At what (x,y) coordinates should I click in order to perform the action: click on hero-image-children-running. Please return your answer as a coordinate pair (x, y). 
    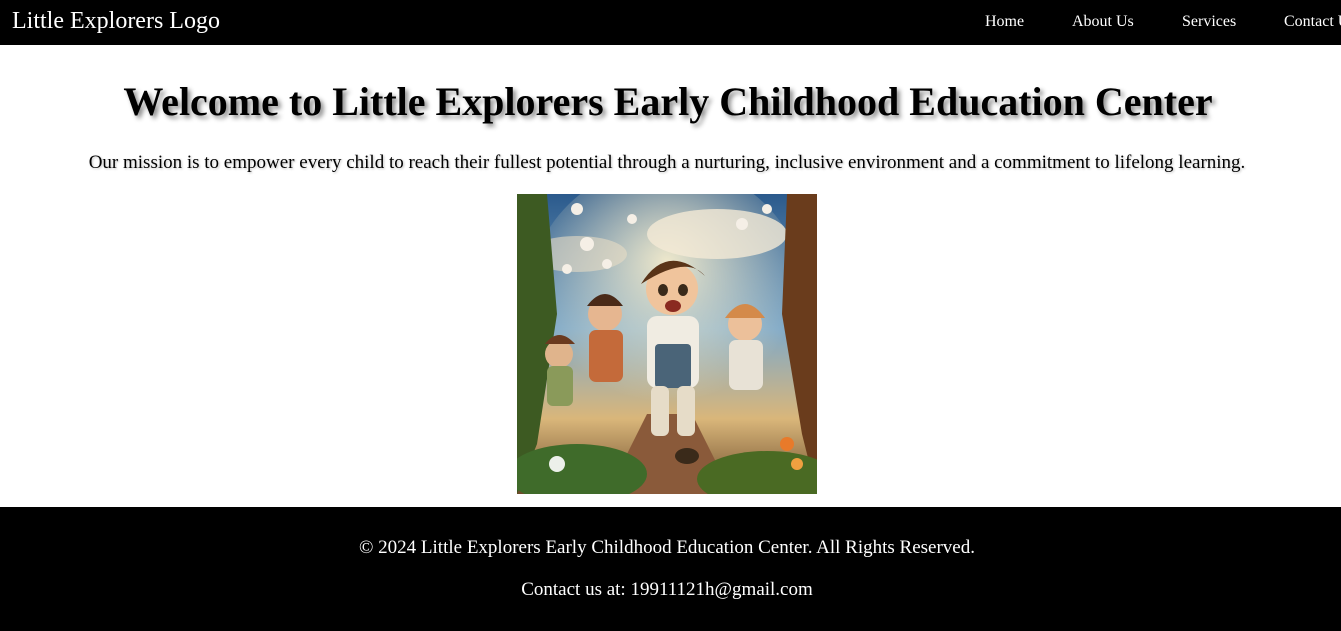
    Looking at the image, I should click on (667, 344).